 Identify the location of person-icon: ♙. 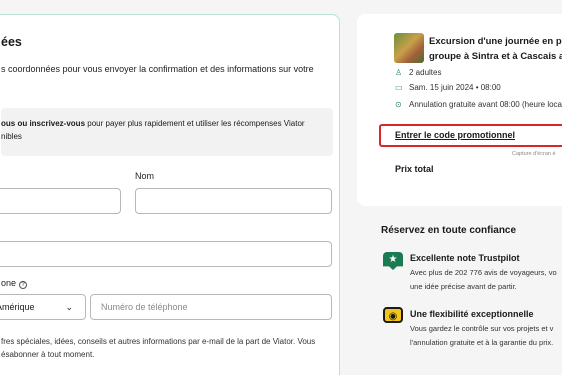
(399, 72).